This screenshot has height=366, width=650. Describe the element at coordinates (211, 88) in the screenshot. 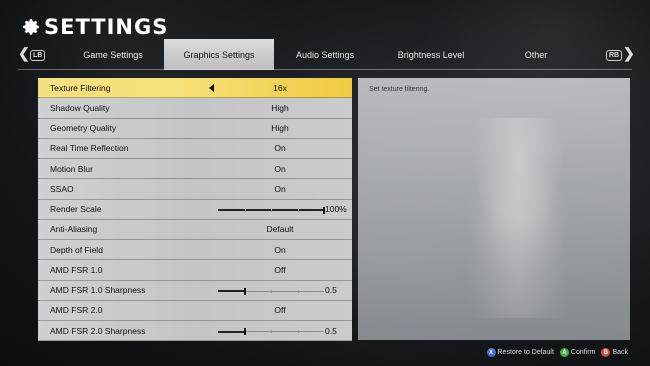

I see `caret-left-icon` at that location.